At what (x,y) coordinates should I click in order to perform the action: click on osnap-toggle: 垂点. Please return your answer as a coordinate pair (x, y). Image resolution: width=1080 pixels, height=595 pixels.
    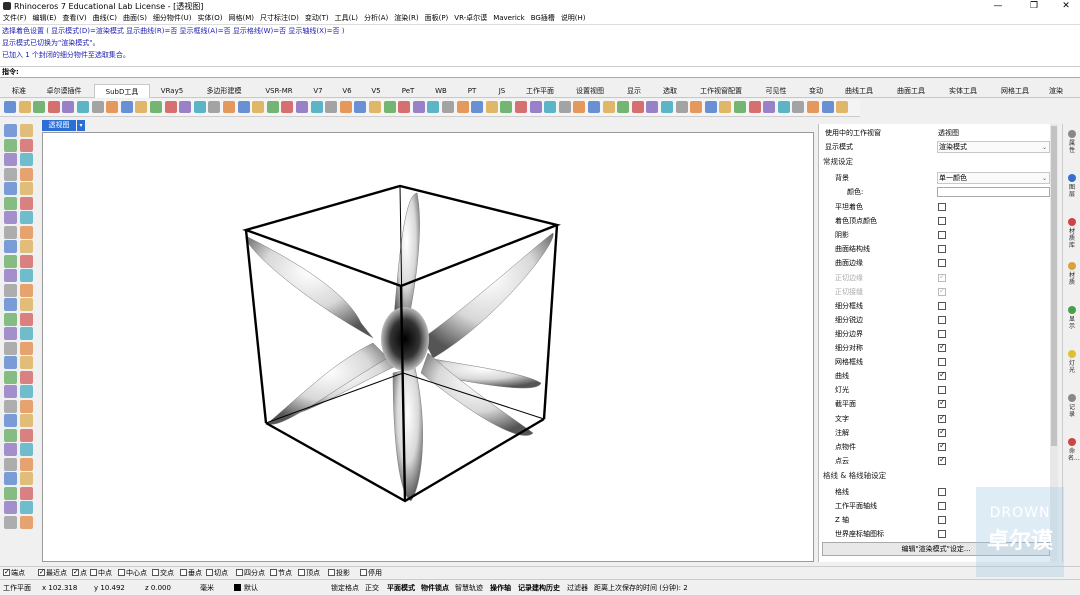
    Looking at the image, I should click on (191, 573).